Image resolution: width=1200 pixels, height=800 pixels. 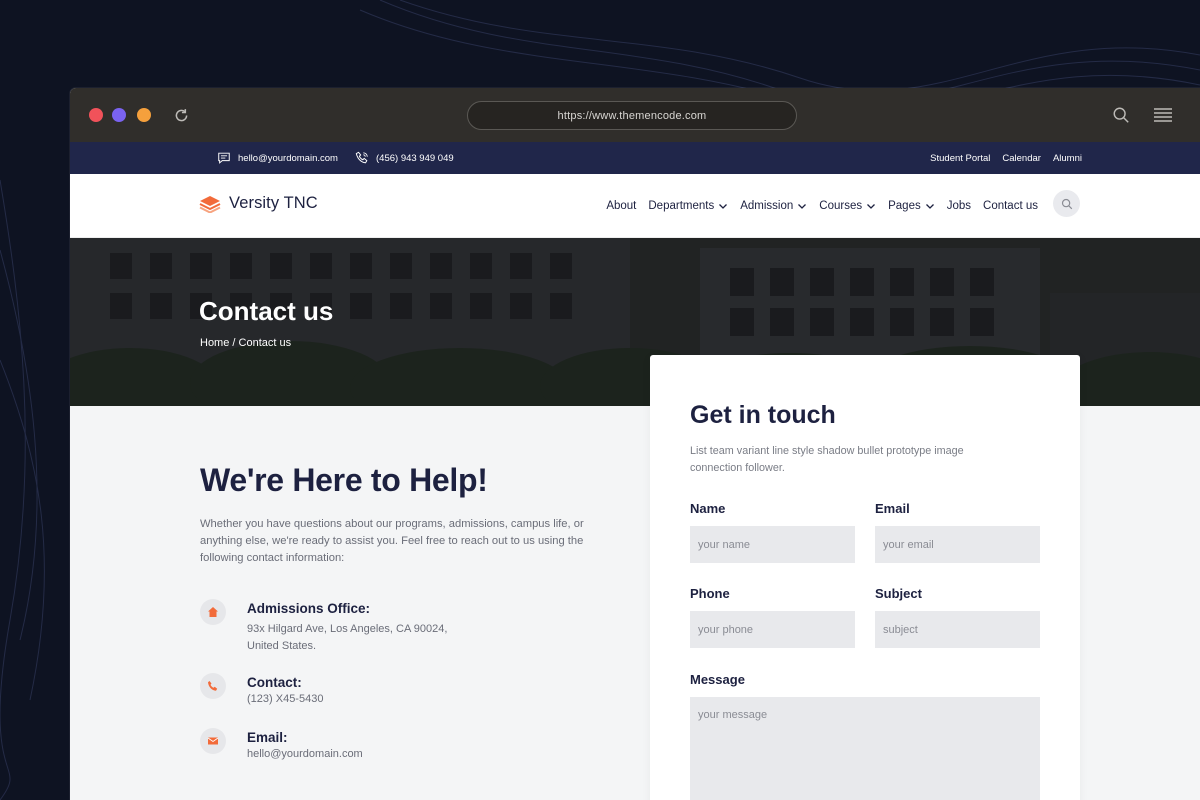 I want to click on nav-pages: Pages, so click(x=911, y=206).